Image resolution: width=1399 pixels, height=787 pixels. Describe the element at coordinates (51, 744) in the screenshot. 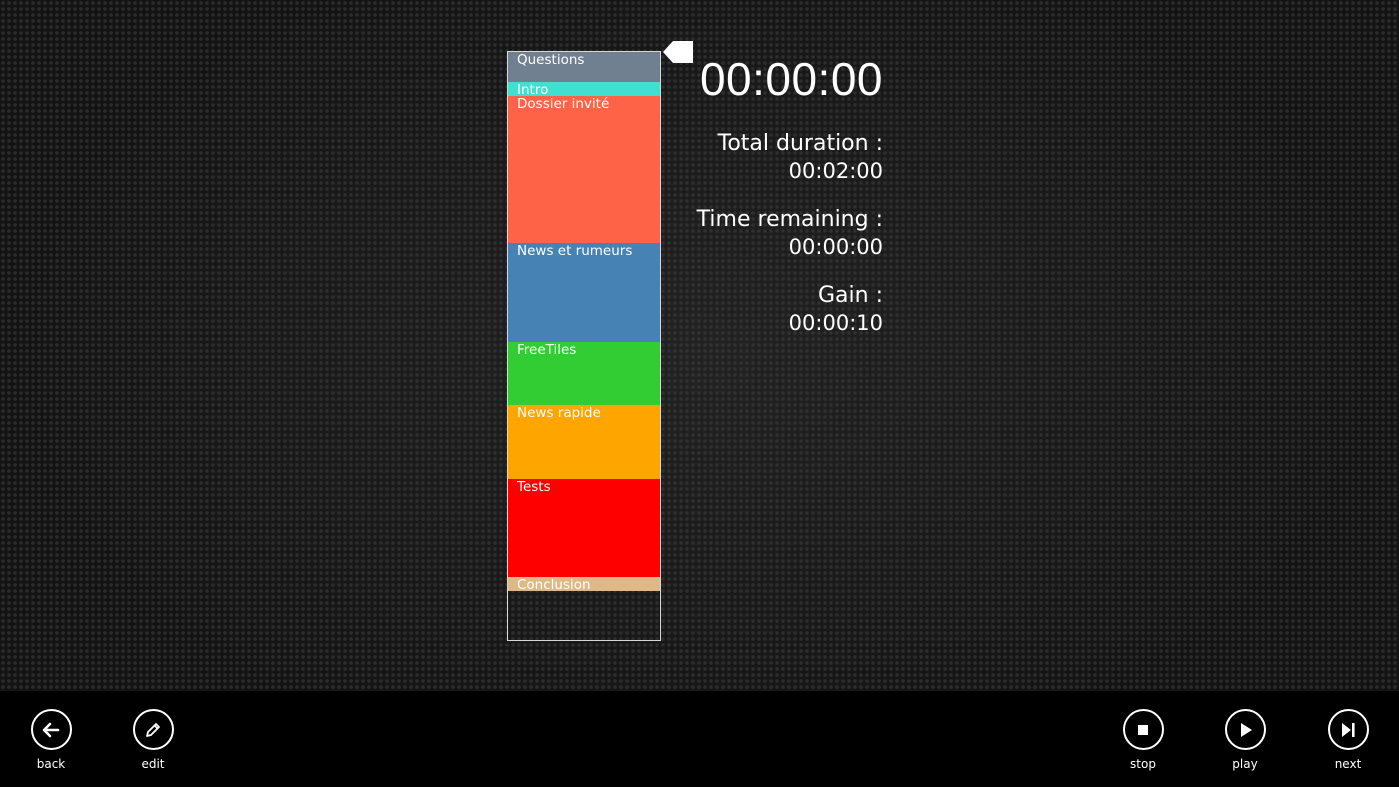

I see `back-button: back` at that location.